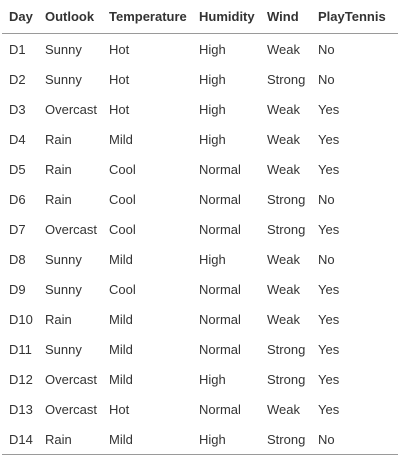 The height and width of the screenshot is (457, 400). I want to click on cell-day: D12, so click(21, 379).